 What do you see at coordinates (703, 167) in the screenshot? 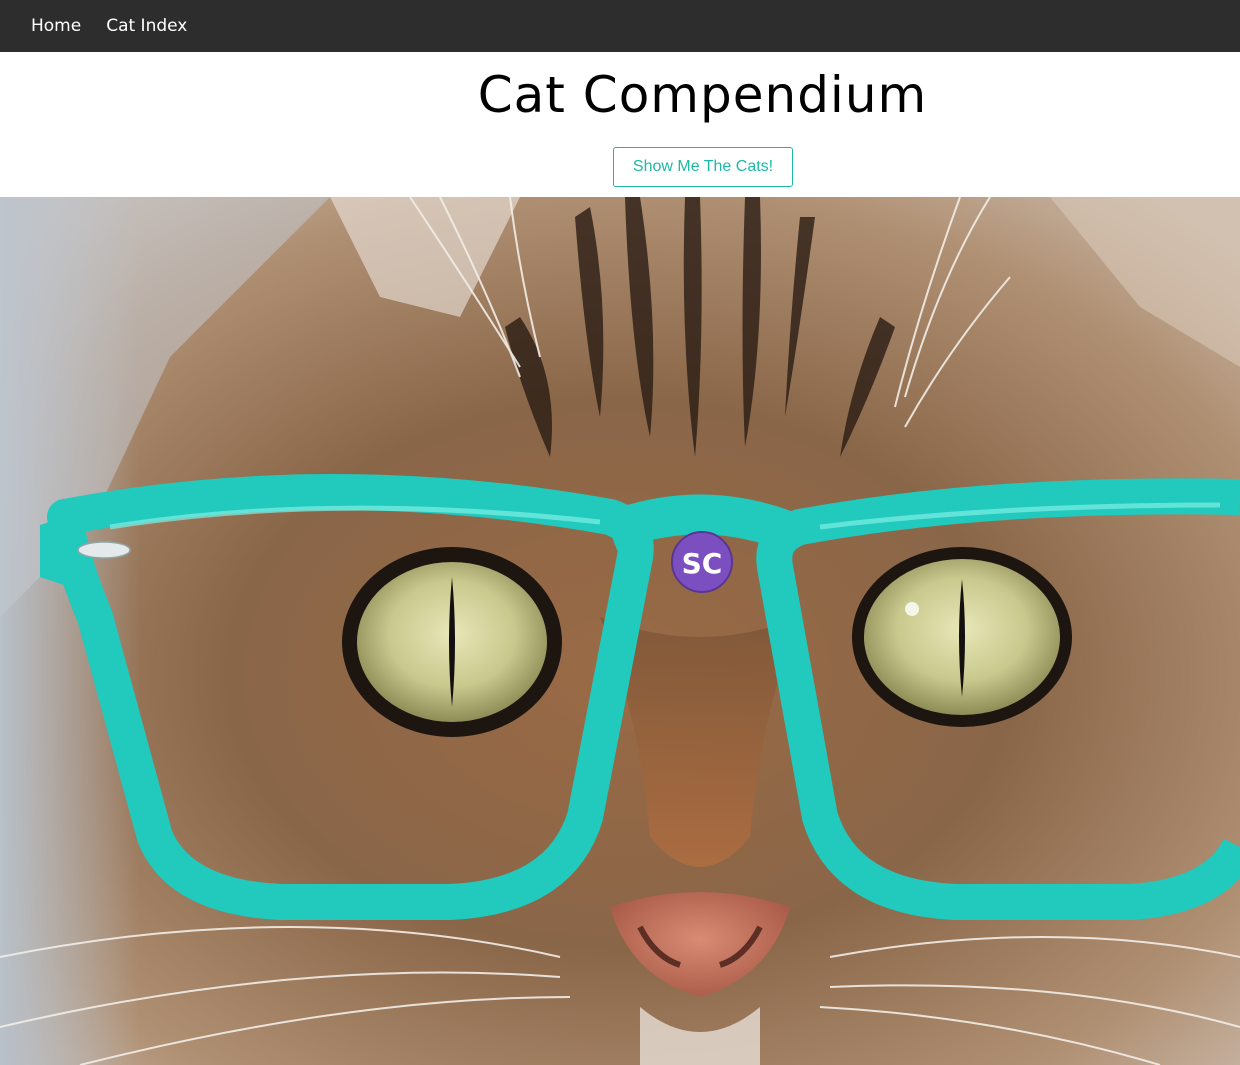
I see `show-cats-button: Show Me The Cats!` at bounding box center [703, 167].